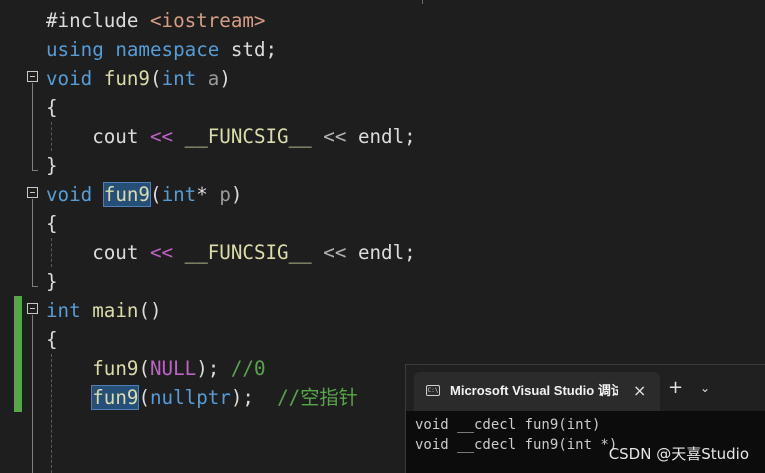 This screenshot has height=473, width=765. I want to click on console-tab-bar: C:\ Microsoft Visual Studio 调试控制台 × + ⌄, so click(585, 388).